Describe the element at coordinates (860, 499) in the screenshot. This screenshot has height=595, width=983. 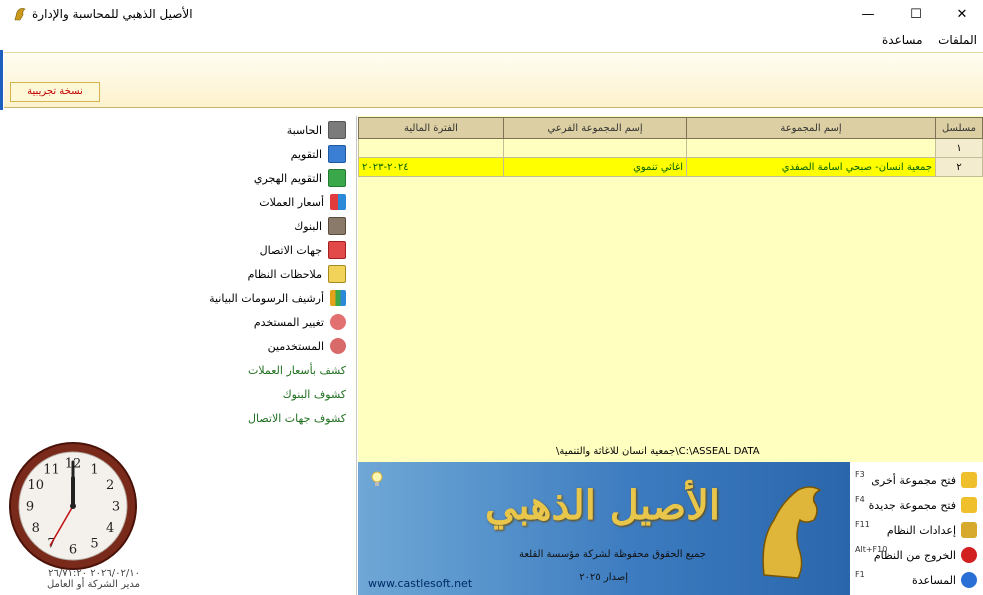
I see `shortcut-key: F4` at that location.